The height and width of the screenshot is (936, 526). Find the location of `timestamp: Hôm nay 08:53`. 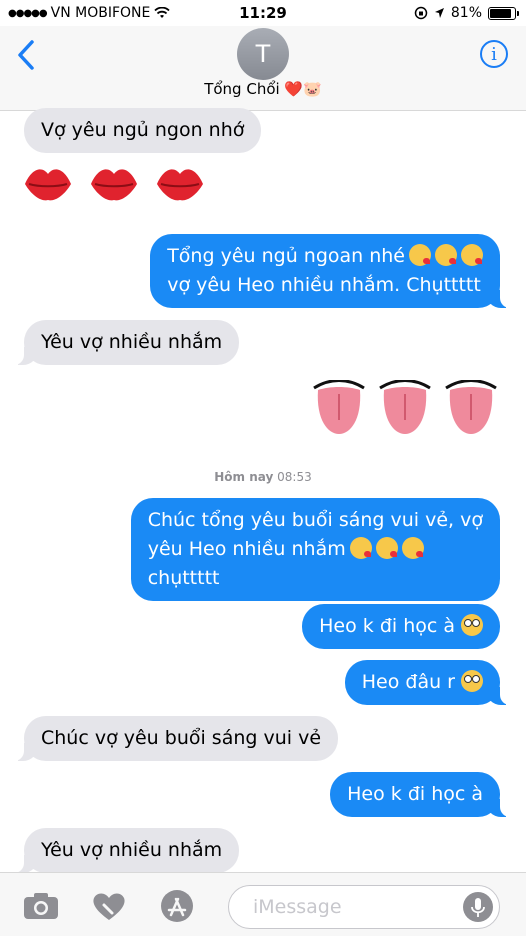

timestamp: Hôm nay 08:53 is located at coordinates (263, 477).